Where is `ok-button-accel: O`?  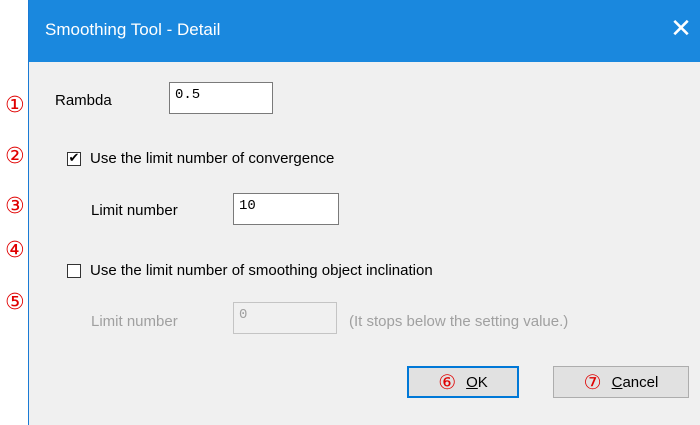 ok-button-accel: O is located at coordinates (472, 382).